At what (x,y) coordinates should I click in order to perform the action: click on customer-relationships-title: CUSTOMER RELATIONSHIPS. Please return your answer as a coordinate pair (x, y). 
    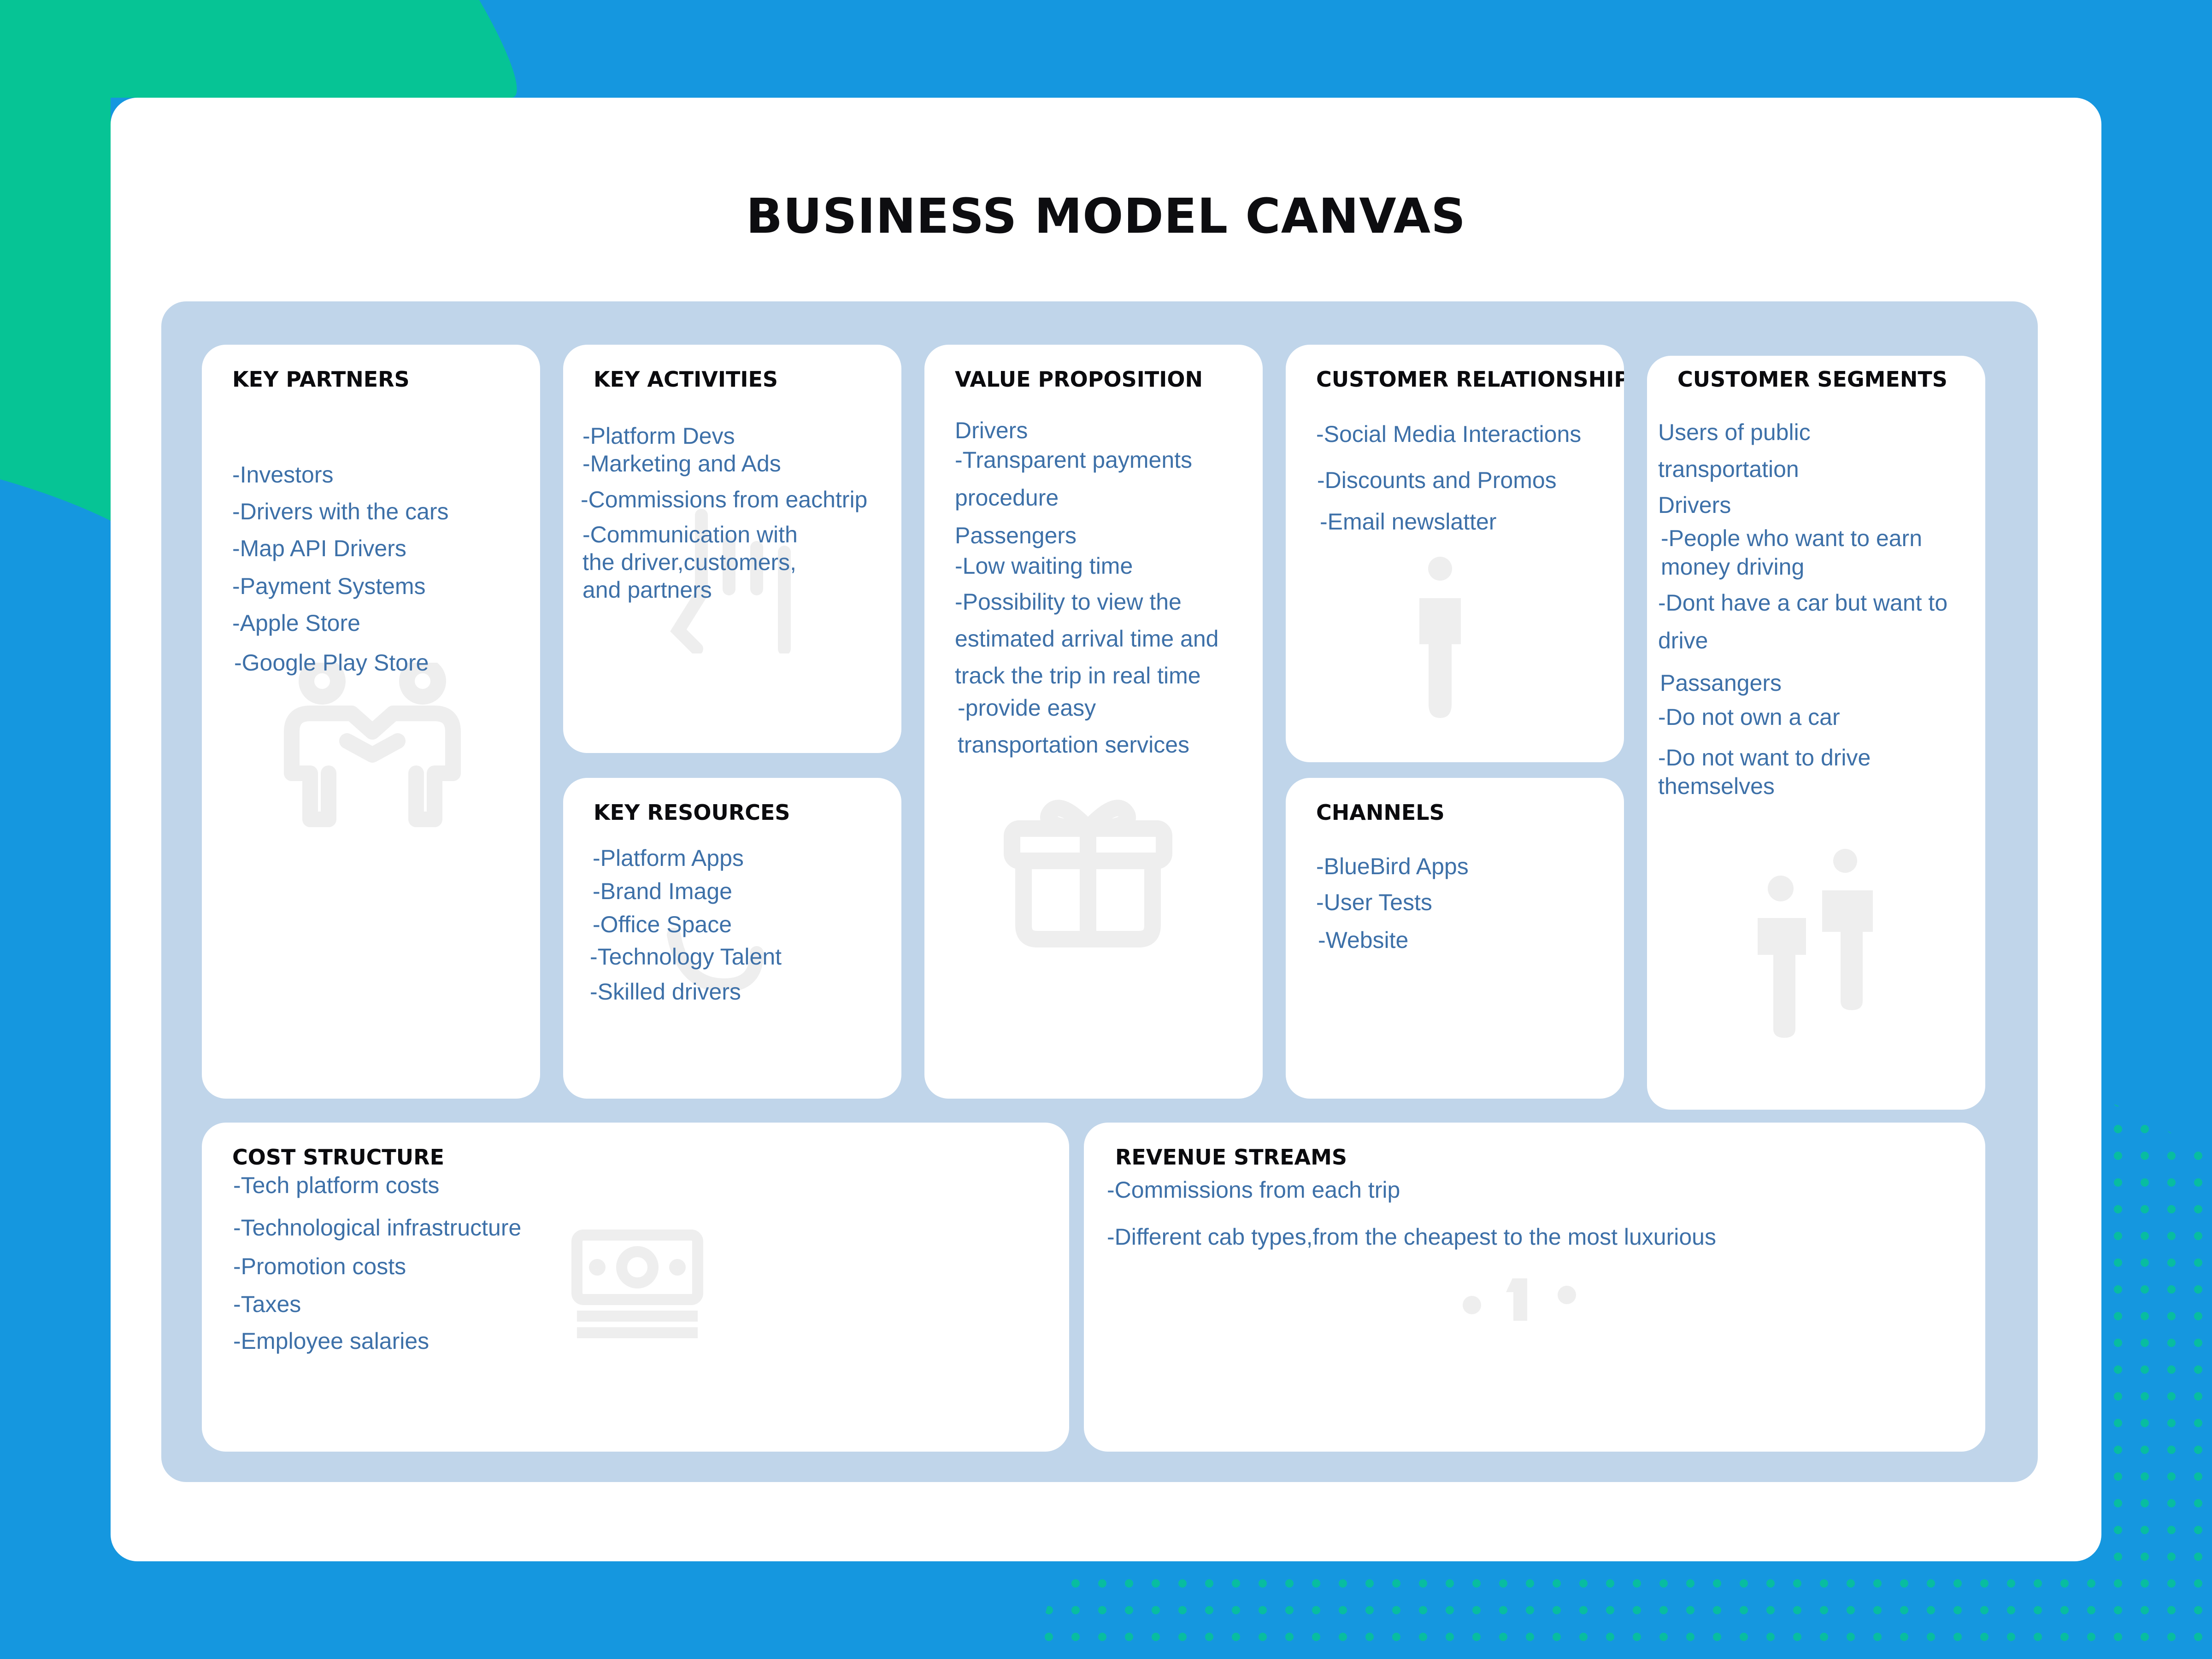
    Looking at the image, I should click on (1470, 379).